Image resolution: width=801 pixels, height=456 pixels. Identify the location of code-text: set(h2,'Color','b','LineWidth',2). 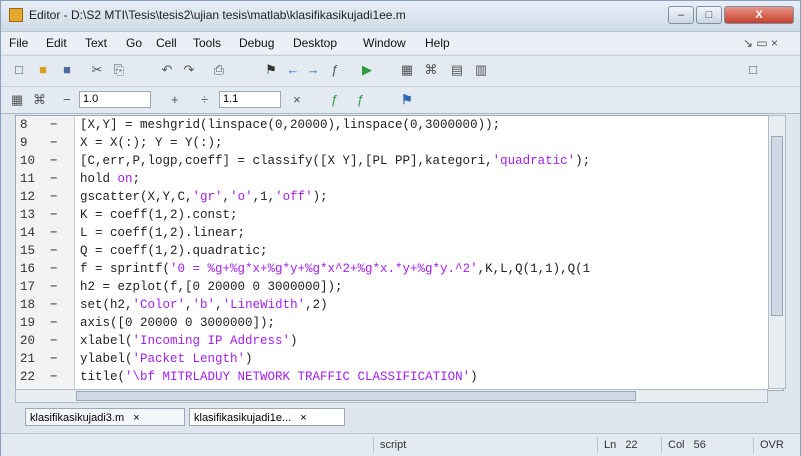
(204, 305).